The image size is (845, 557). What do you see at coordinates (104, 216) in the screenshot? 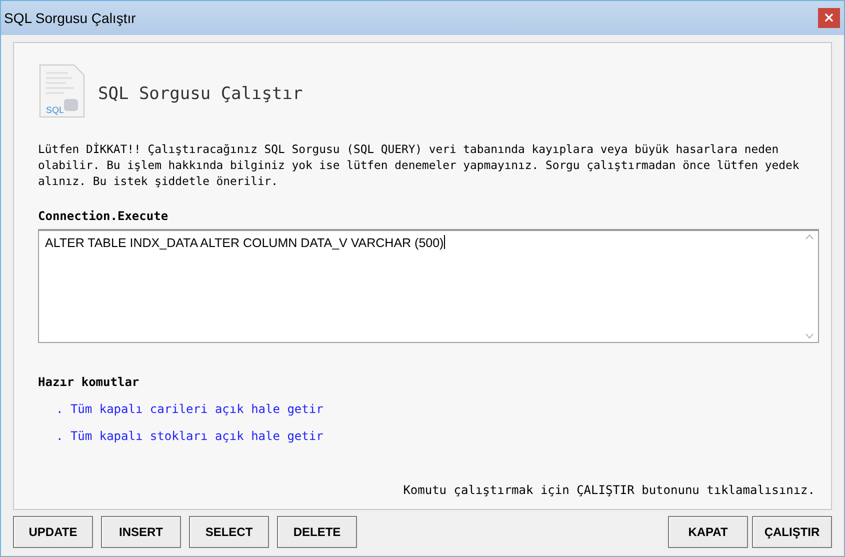
I see `field-label: Connection.Execute` at bounding box center [104, 216].